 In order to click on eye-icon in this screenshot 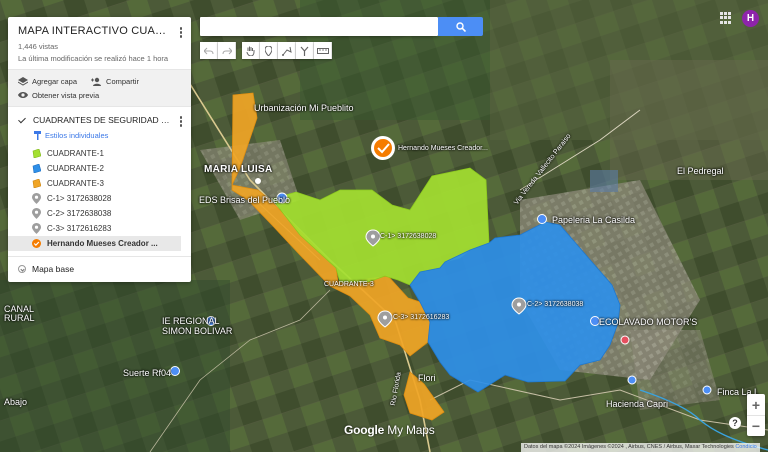, I will do `click(23, 95)`.